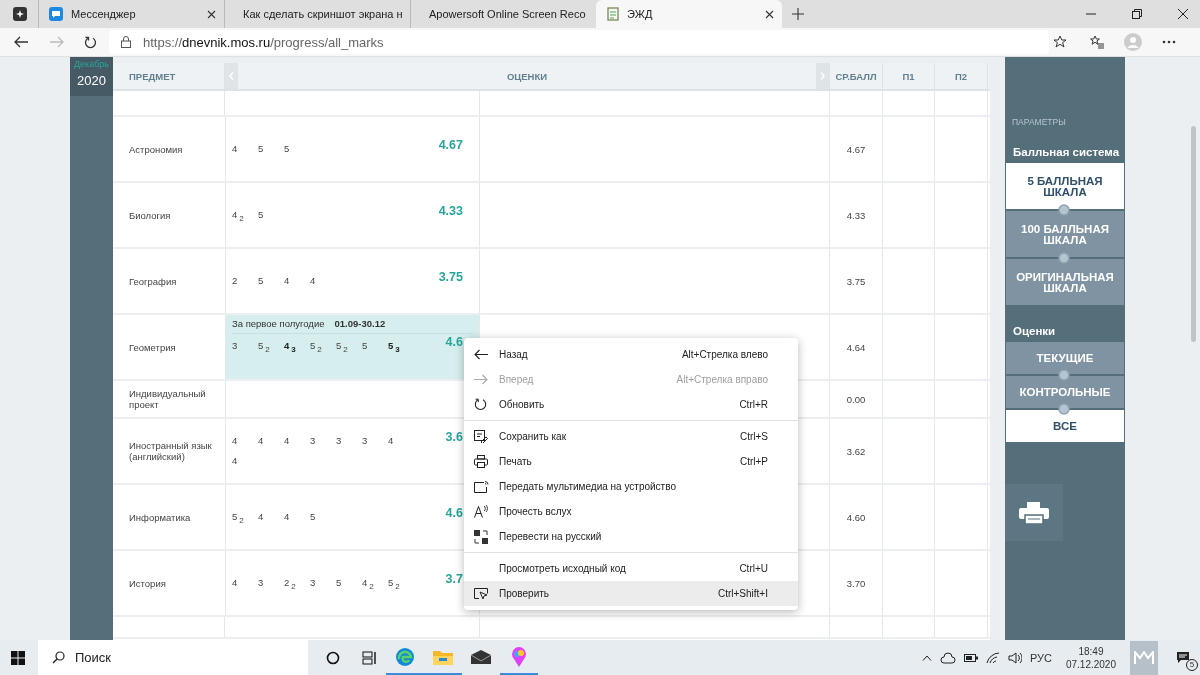 Image resolution: width=1200 pixels, height=675 pixels. Describe the element at coordinates (856, 583) in the screenshot. I see `average-score: 3.70` at that location.